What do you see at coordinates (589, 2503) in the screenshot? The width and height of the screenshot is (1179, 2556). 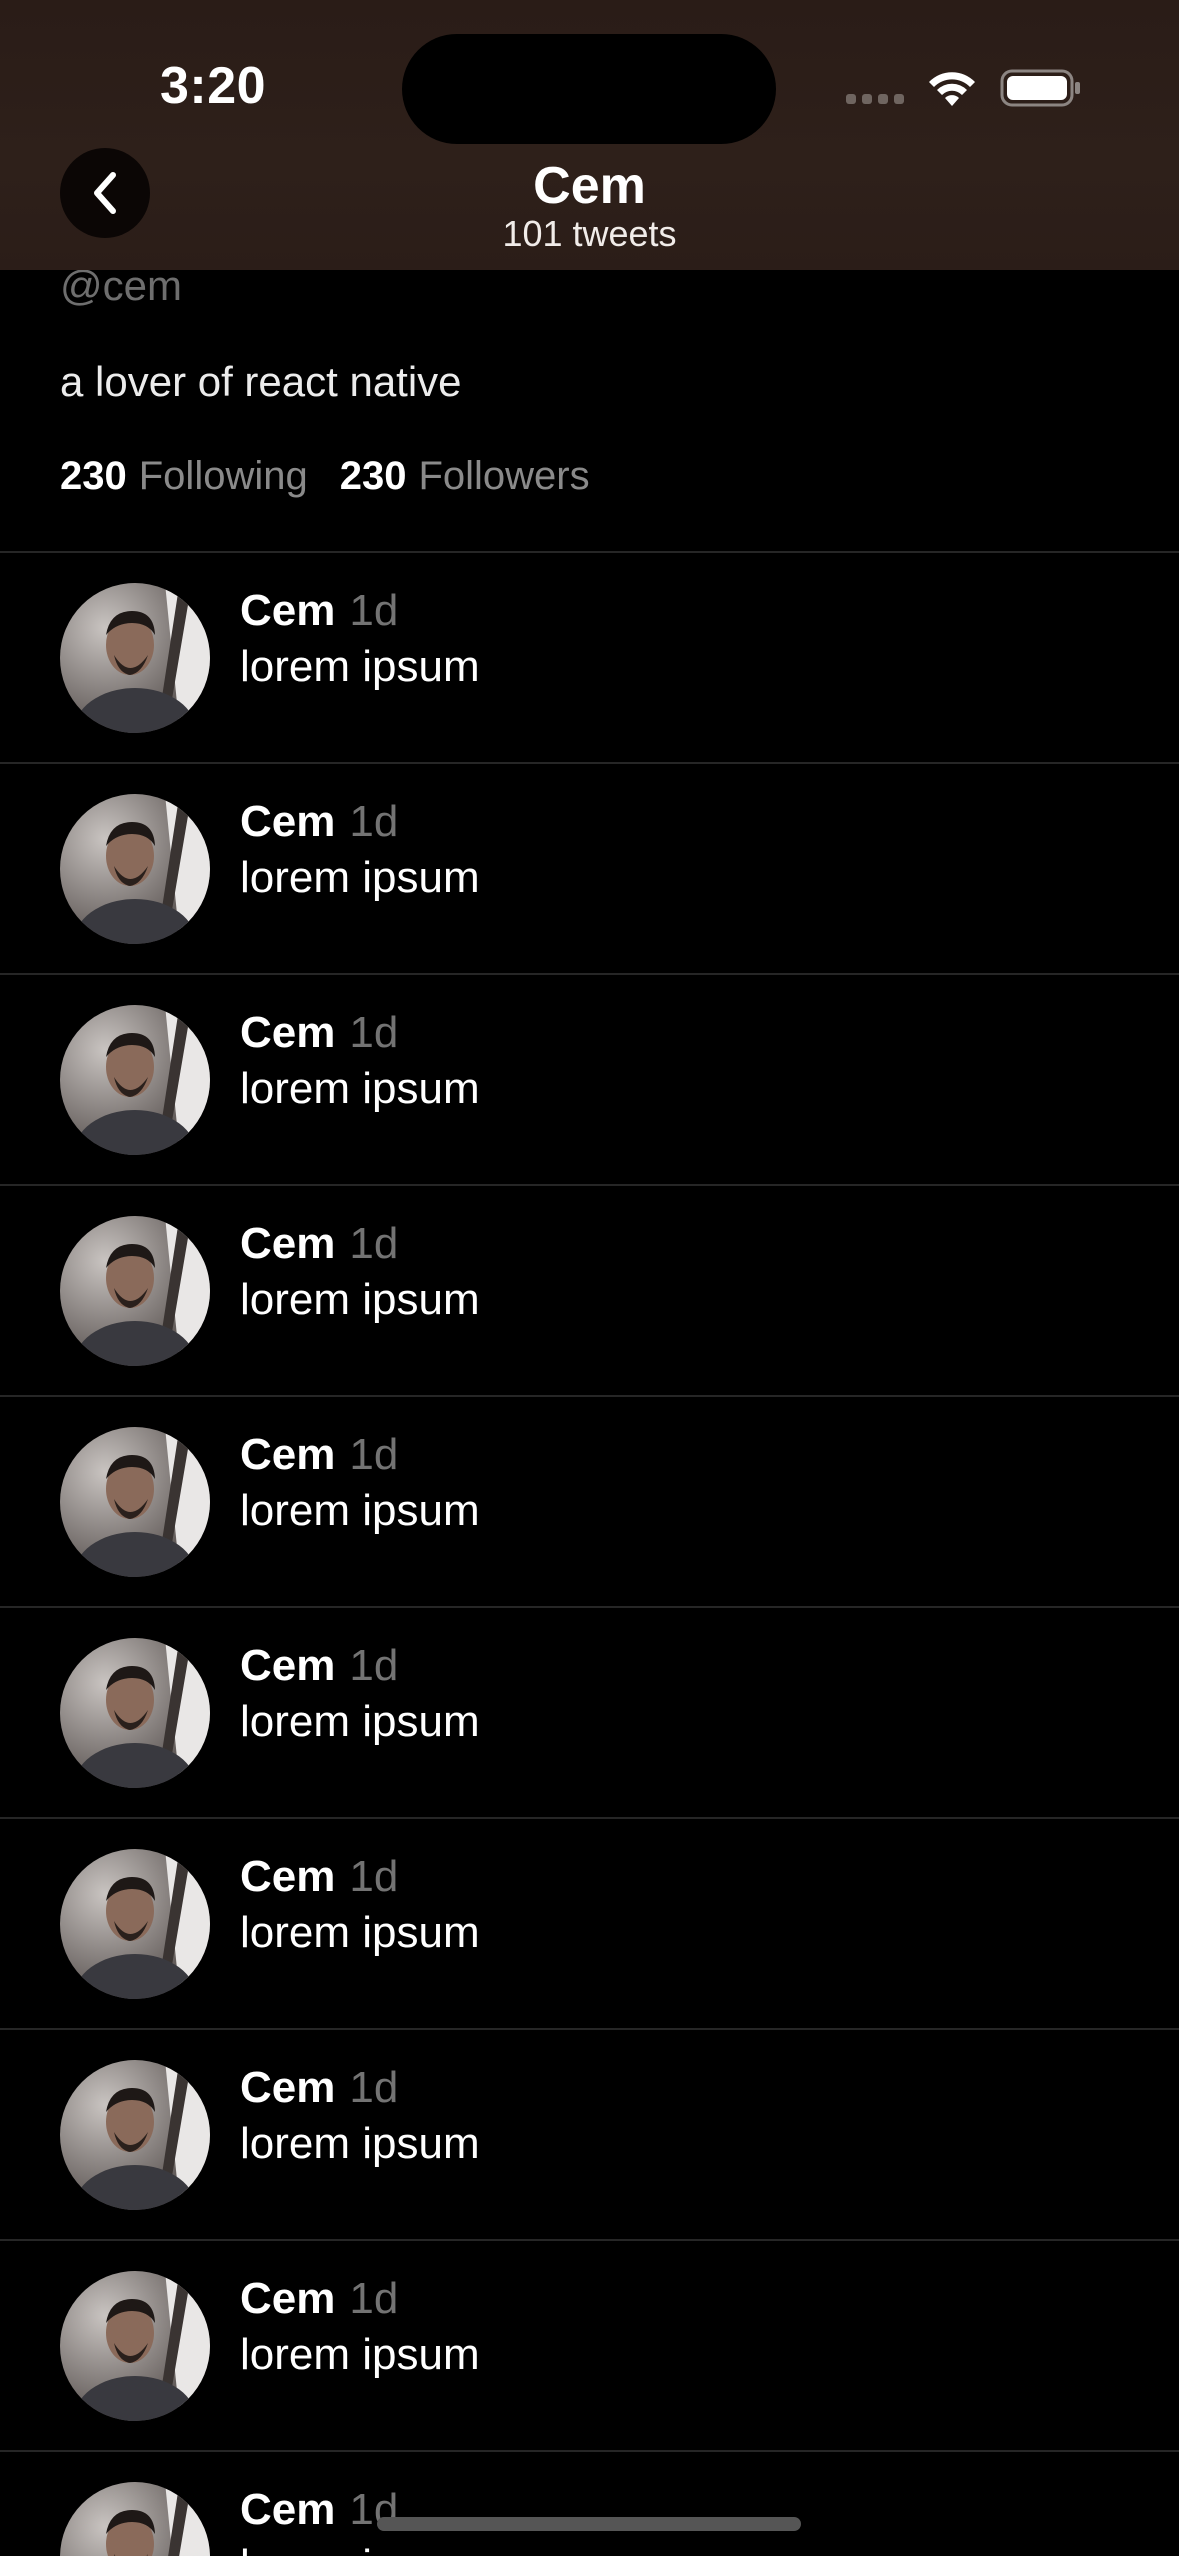 I see `tweet-row: Cem1dlorem ipsum` at bounding box center [589, 2503].